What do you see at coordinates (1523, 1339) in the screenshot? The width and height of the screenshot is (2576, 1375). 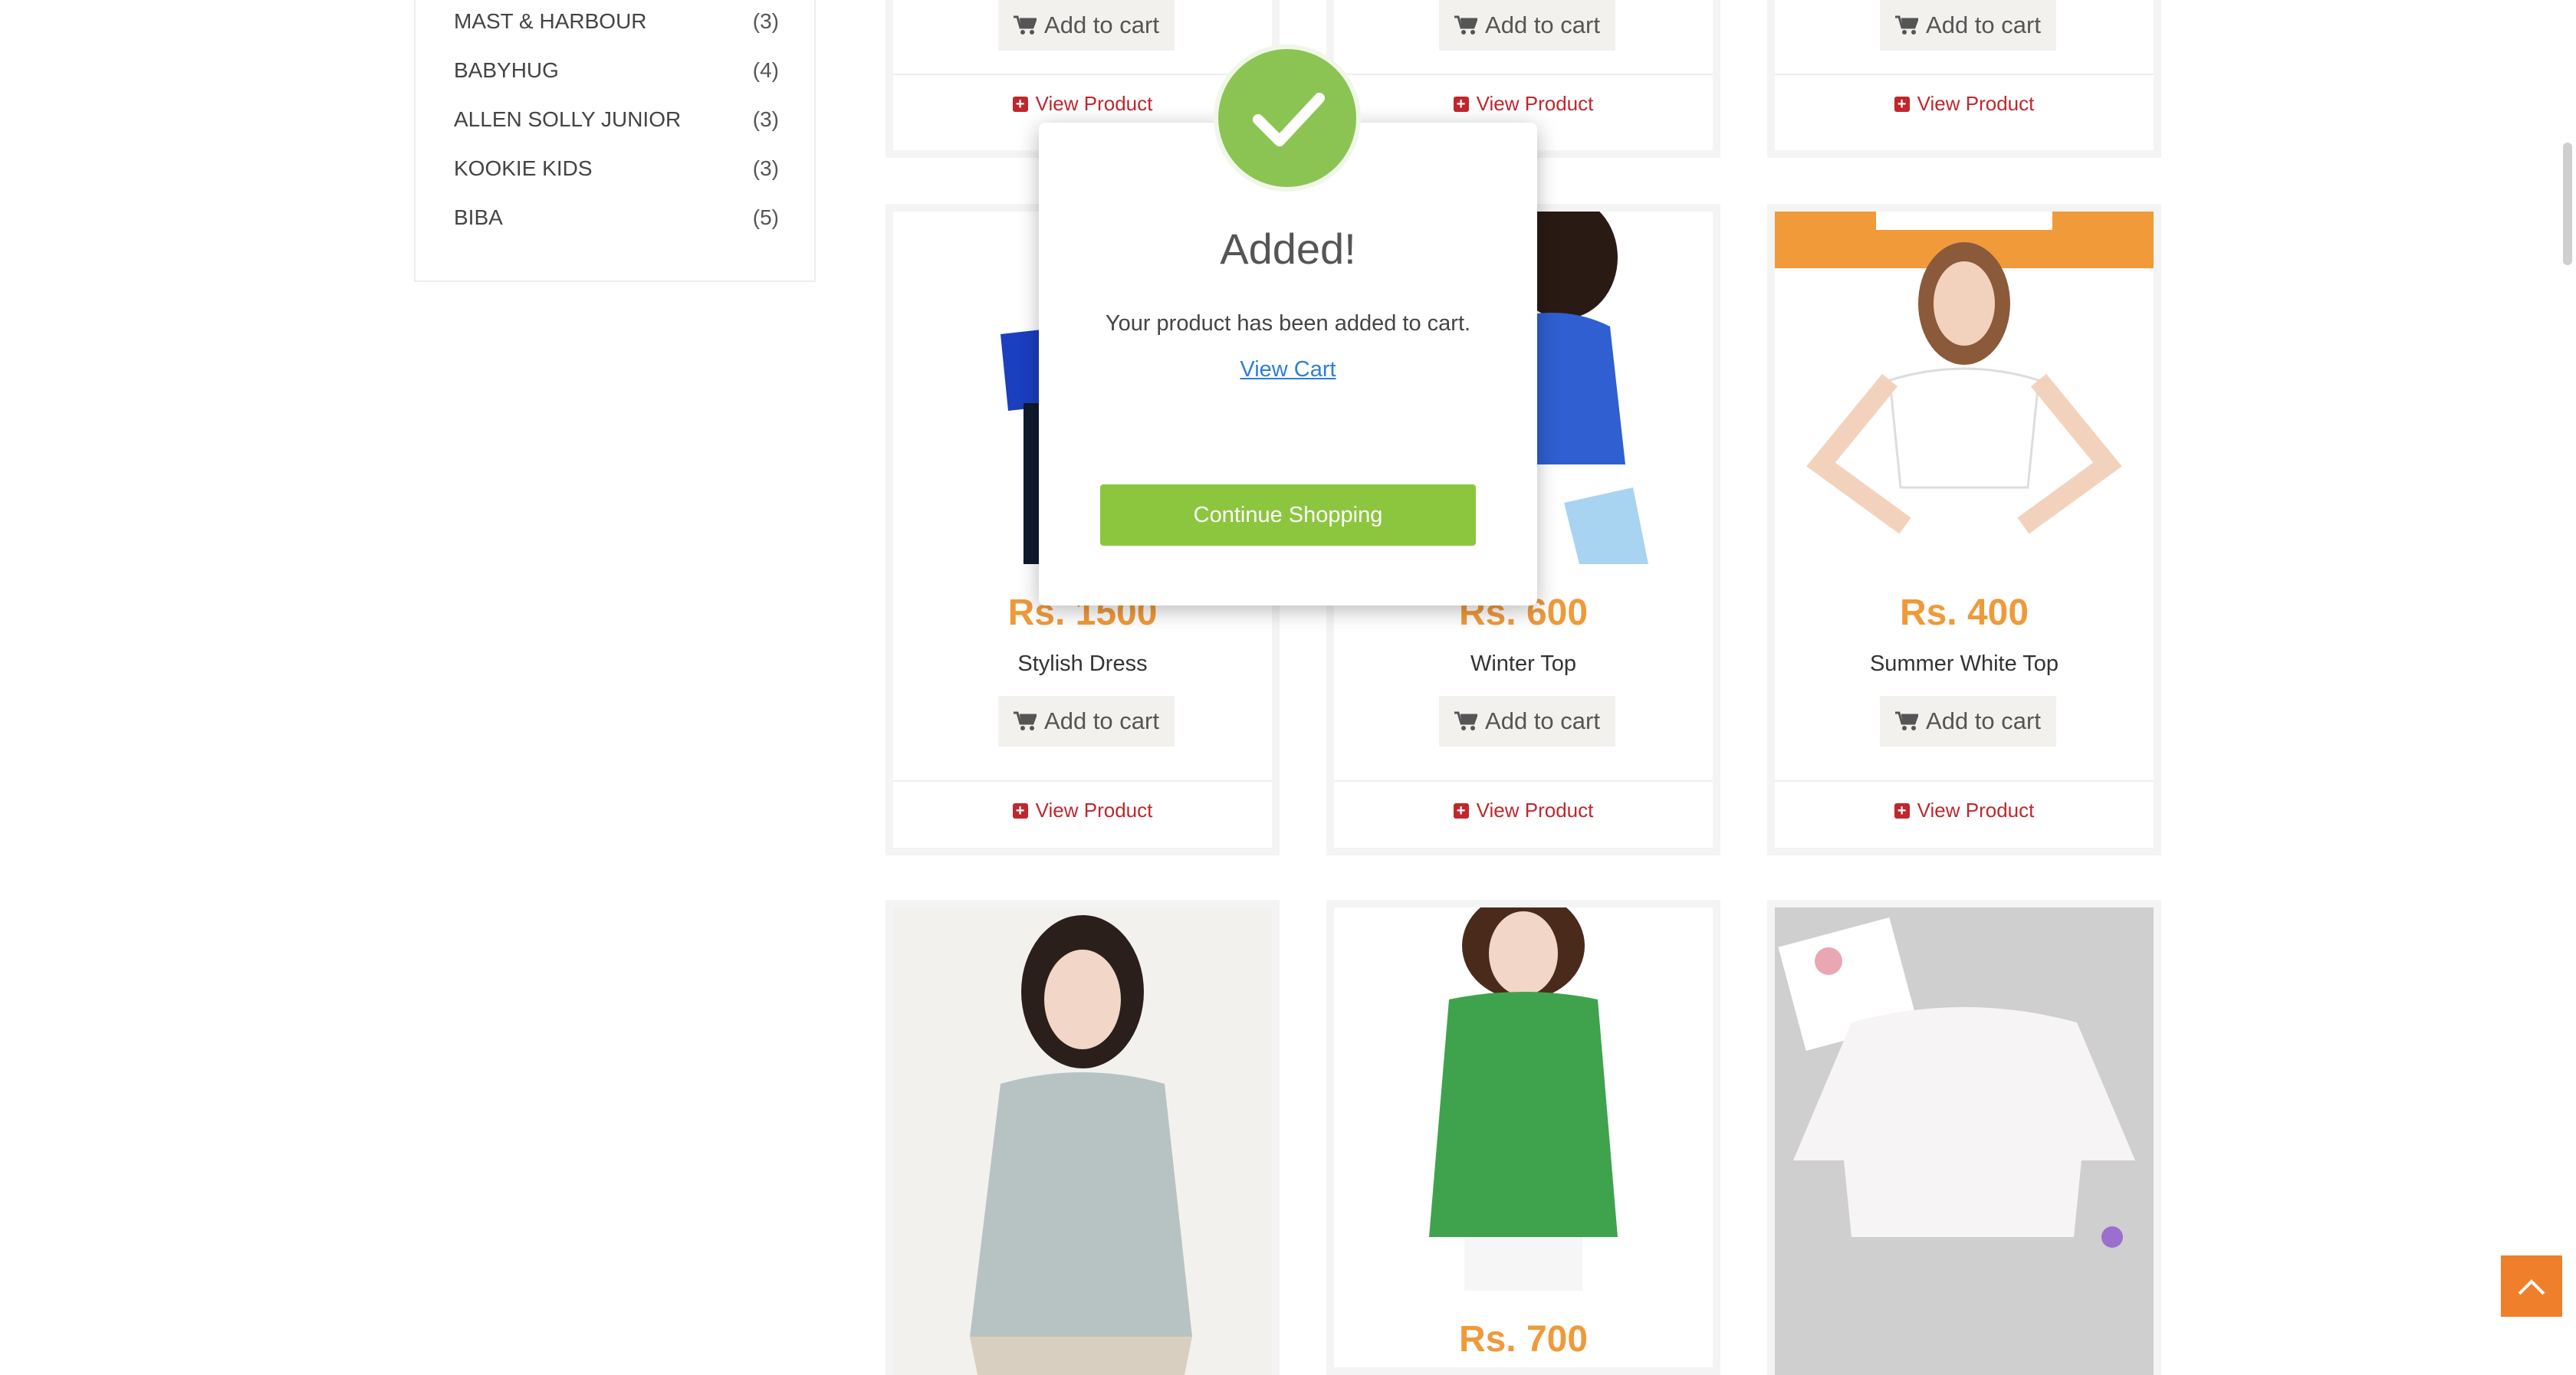 I see `product-price: Rs. 700` at bounding box center [1523, 1339].